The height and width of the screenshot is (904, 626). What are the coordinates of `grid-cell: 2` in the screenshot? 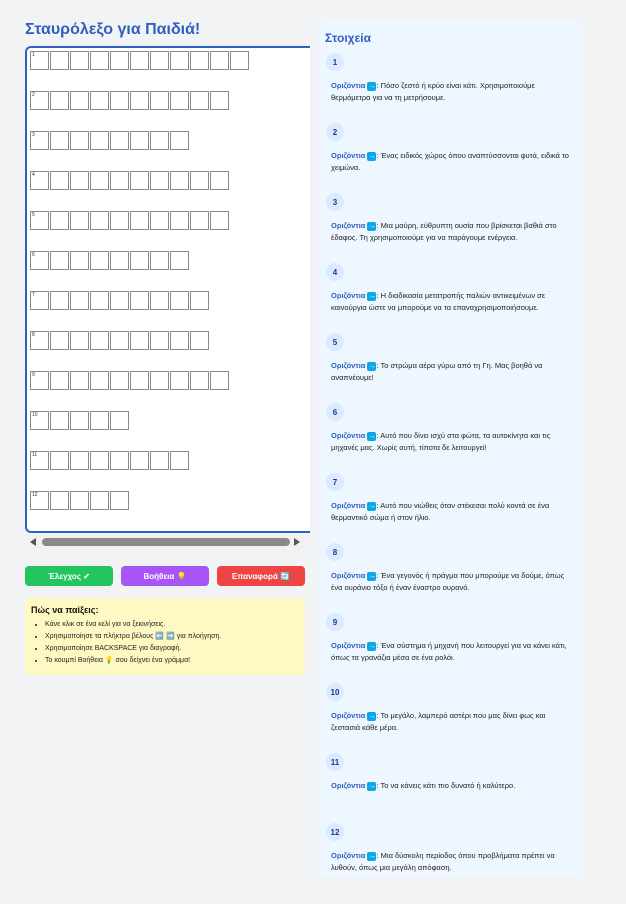 It's located at (39, 100).